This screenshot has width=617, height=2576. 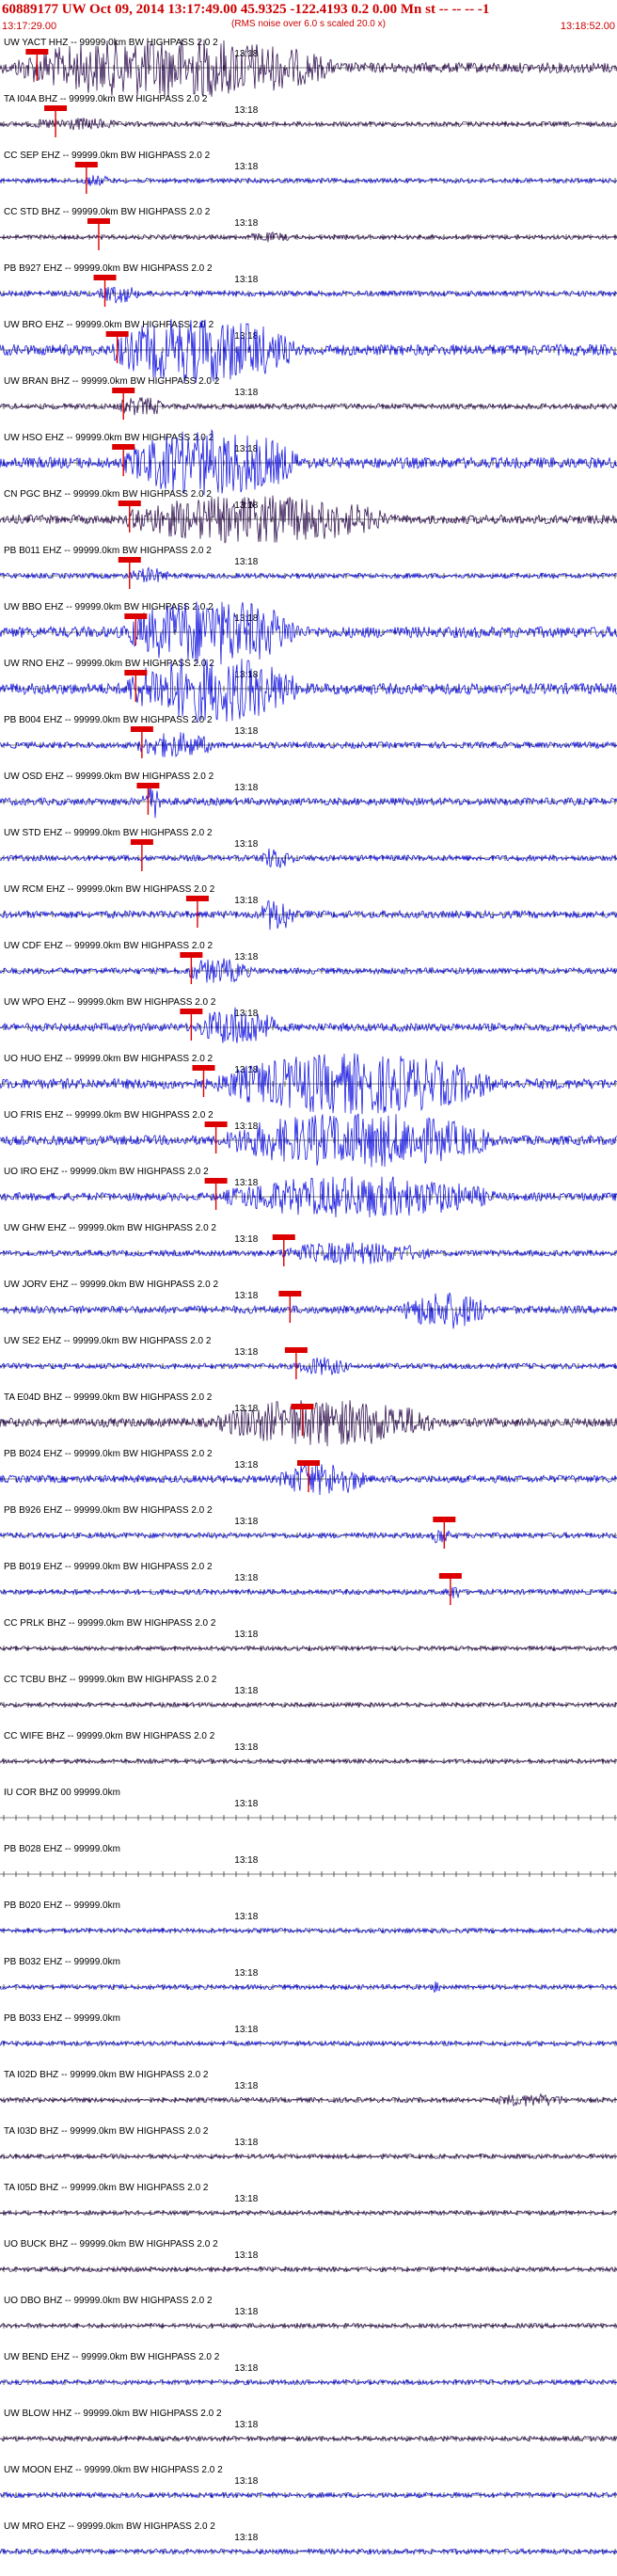 I want to click on channel-label: IU COR BHZ 00 99999.0km, so click(x=62, y=1793).